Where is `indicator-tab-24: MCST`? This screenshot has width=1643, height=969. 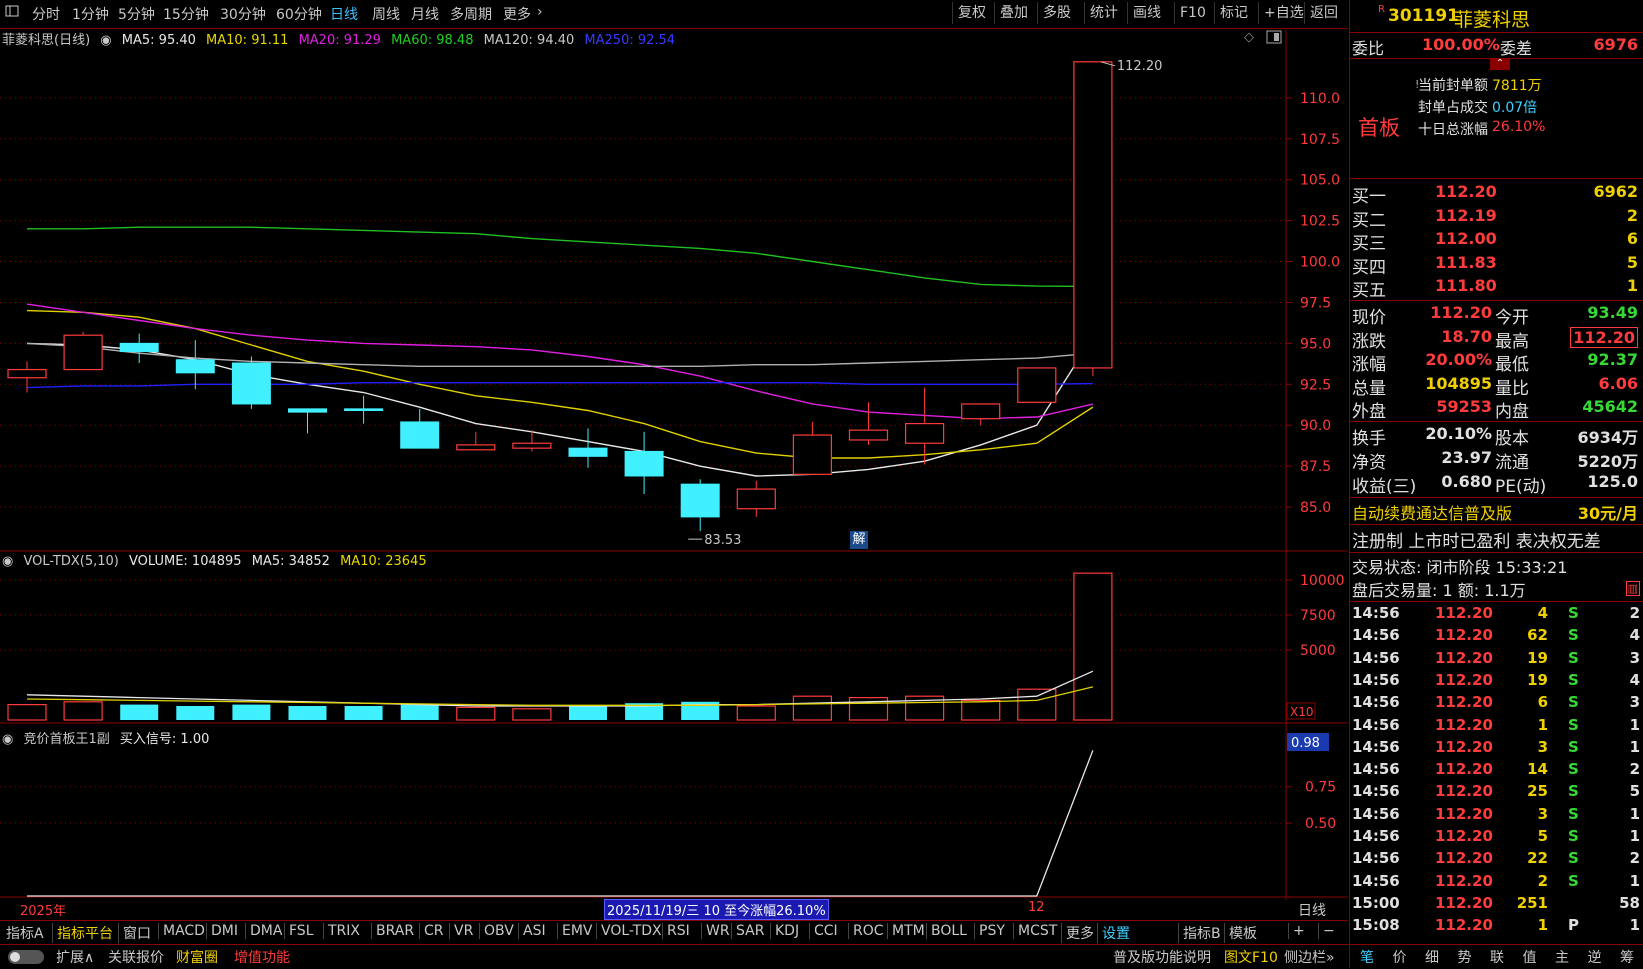
indicator-tab-24: MCST is located at coordinates (1035, 931).